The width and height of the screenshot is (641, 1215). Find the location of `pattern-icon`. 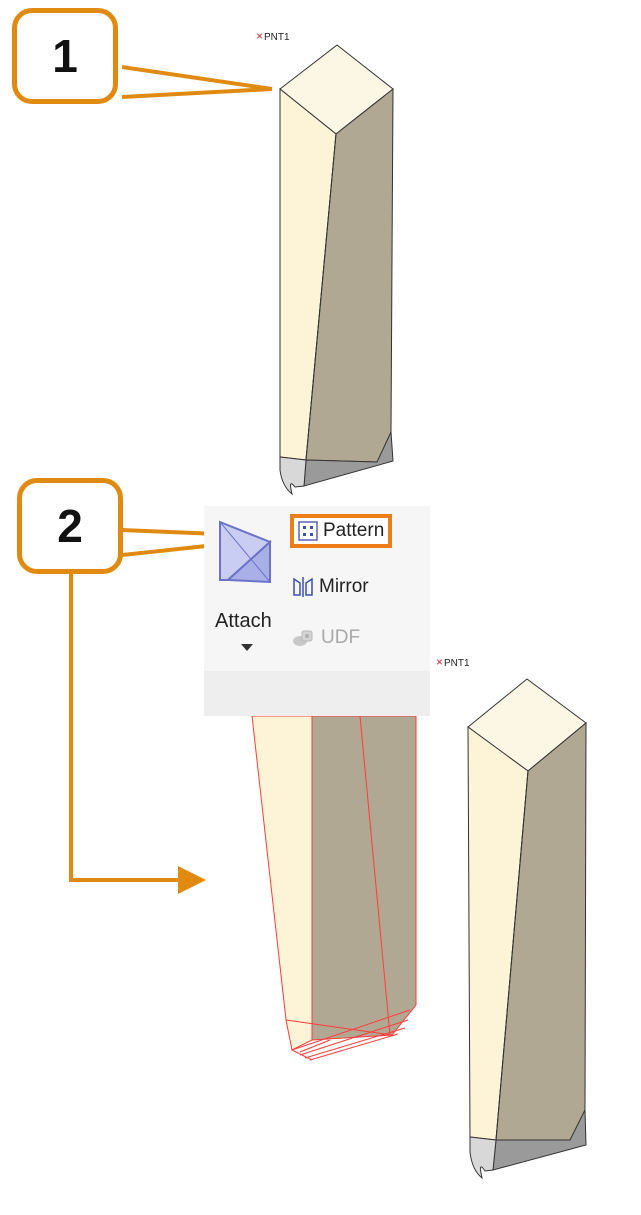

pattern-icon is located at coordinates (308, 531).